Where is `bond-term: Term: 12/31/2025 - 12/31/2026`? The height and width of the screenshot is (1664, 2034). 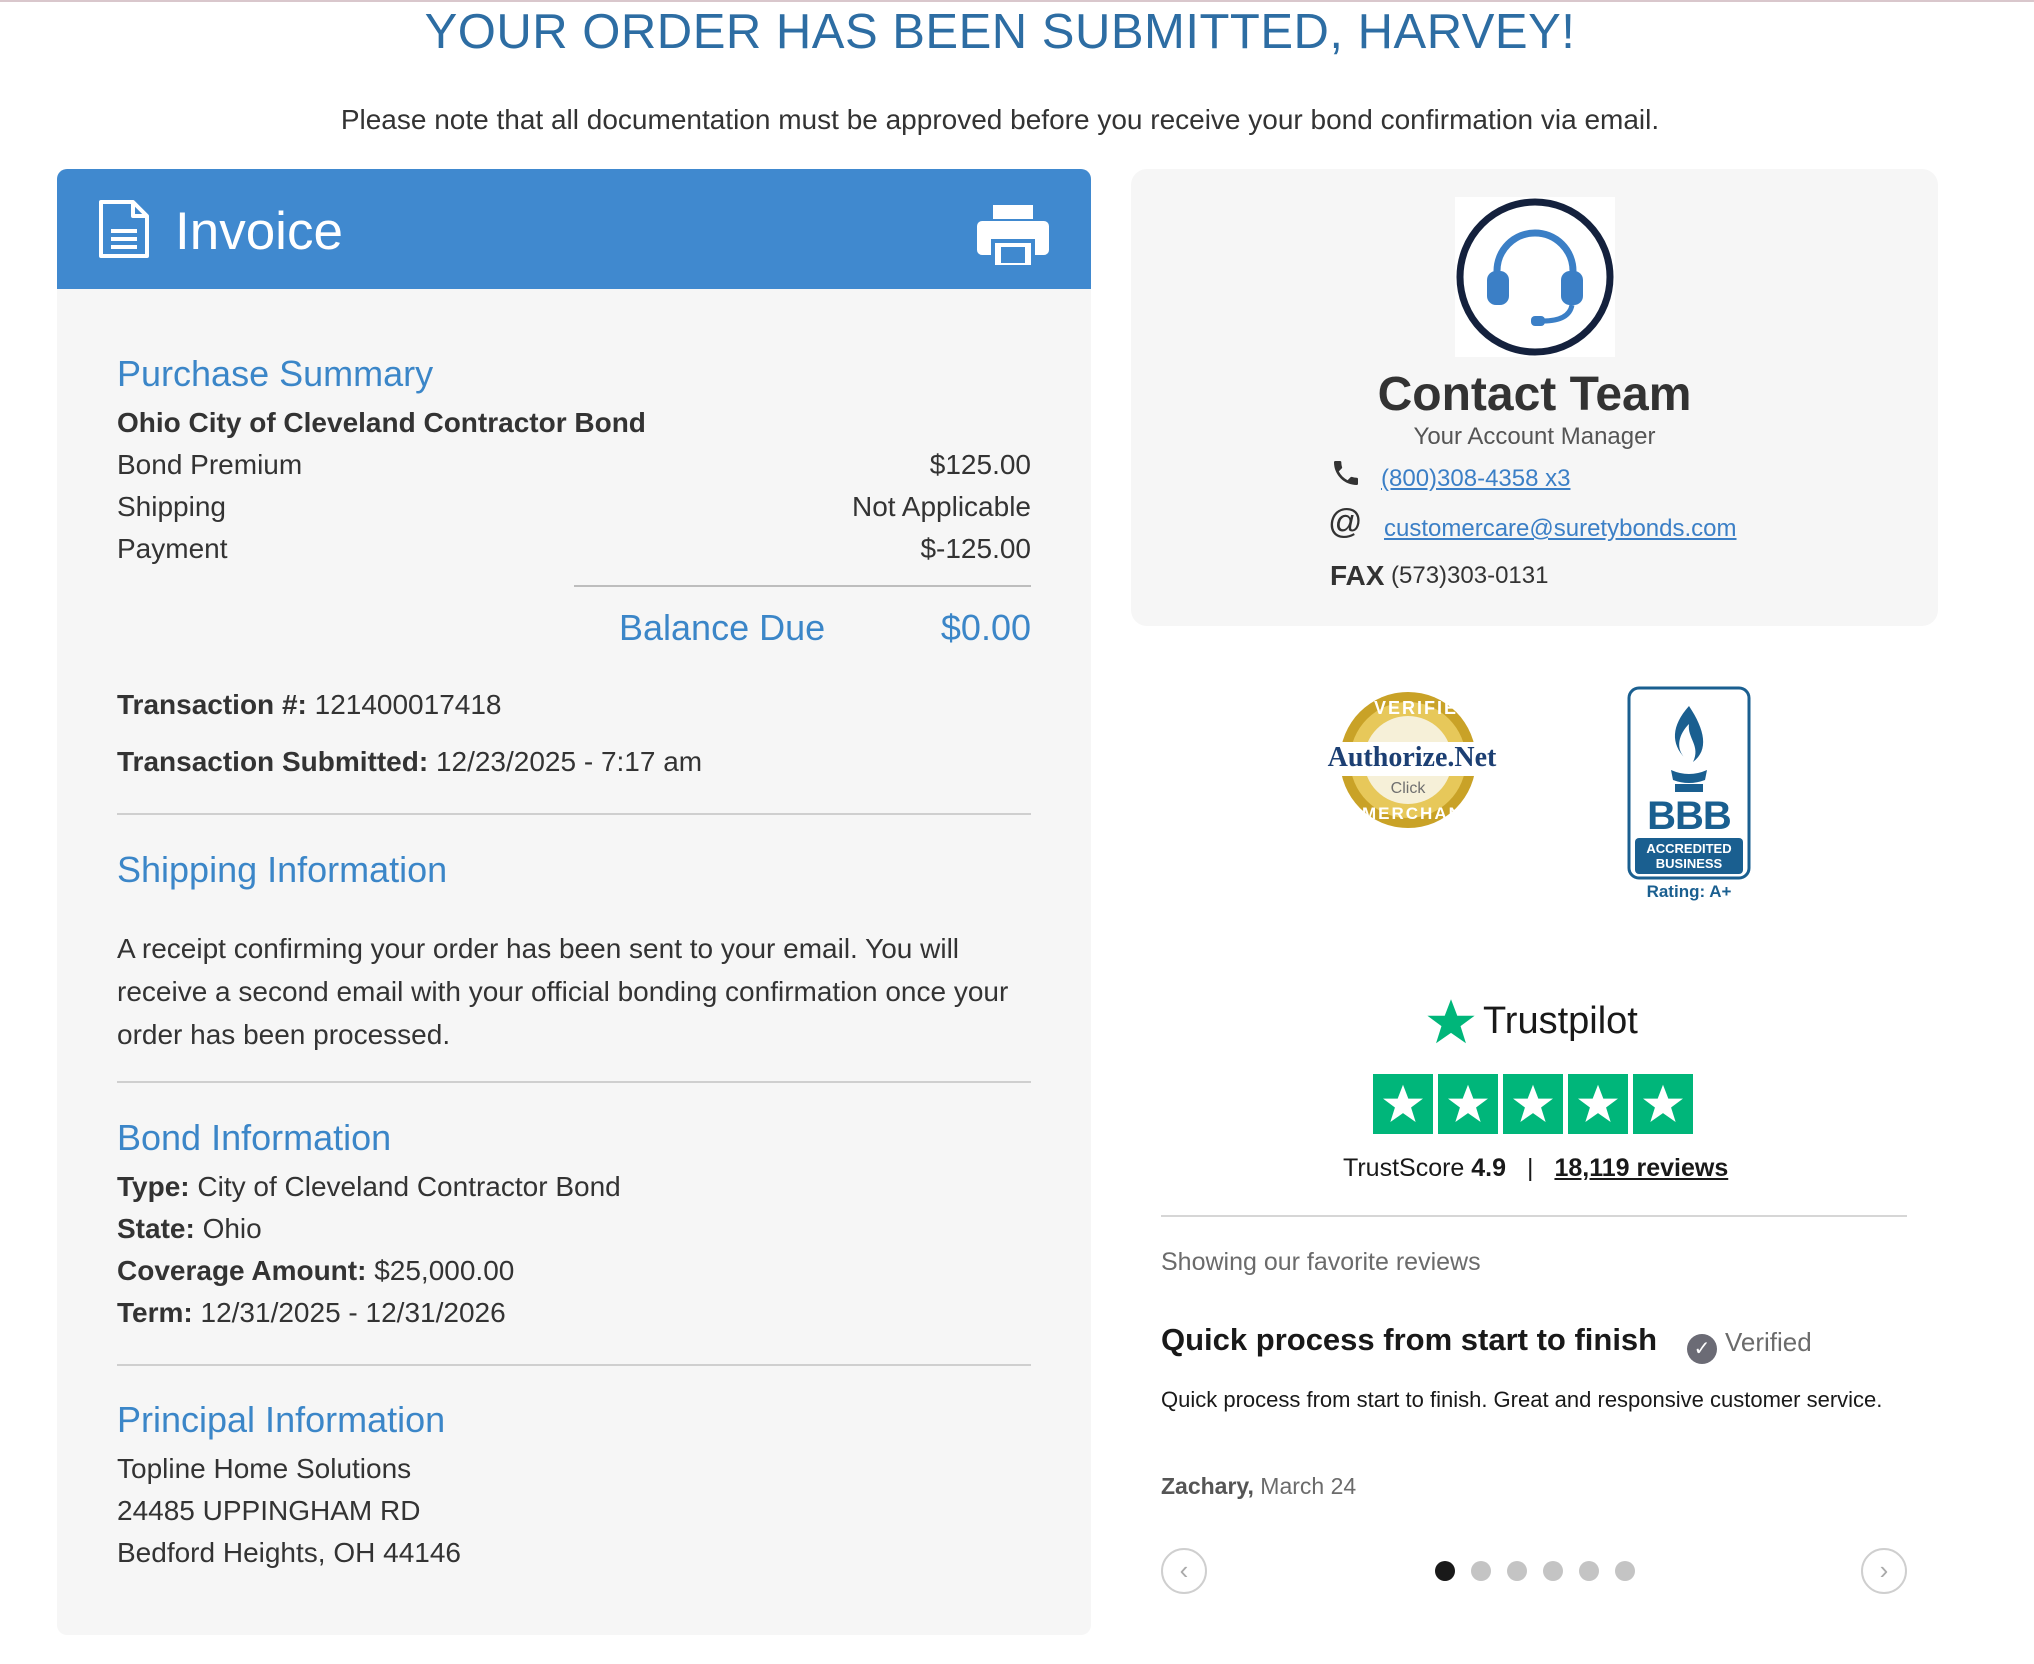 bond-term: Term: 12/31/2025 - 12/31/2026 is located at coordinates (311, 1313).